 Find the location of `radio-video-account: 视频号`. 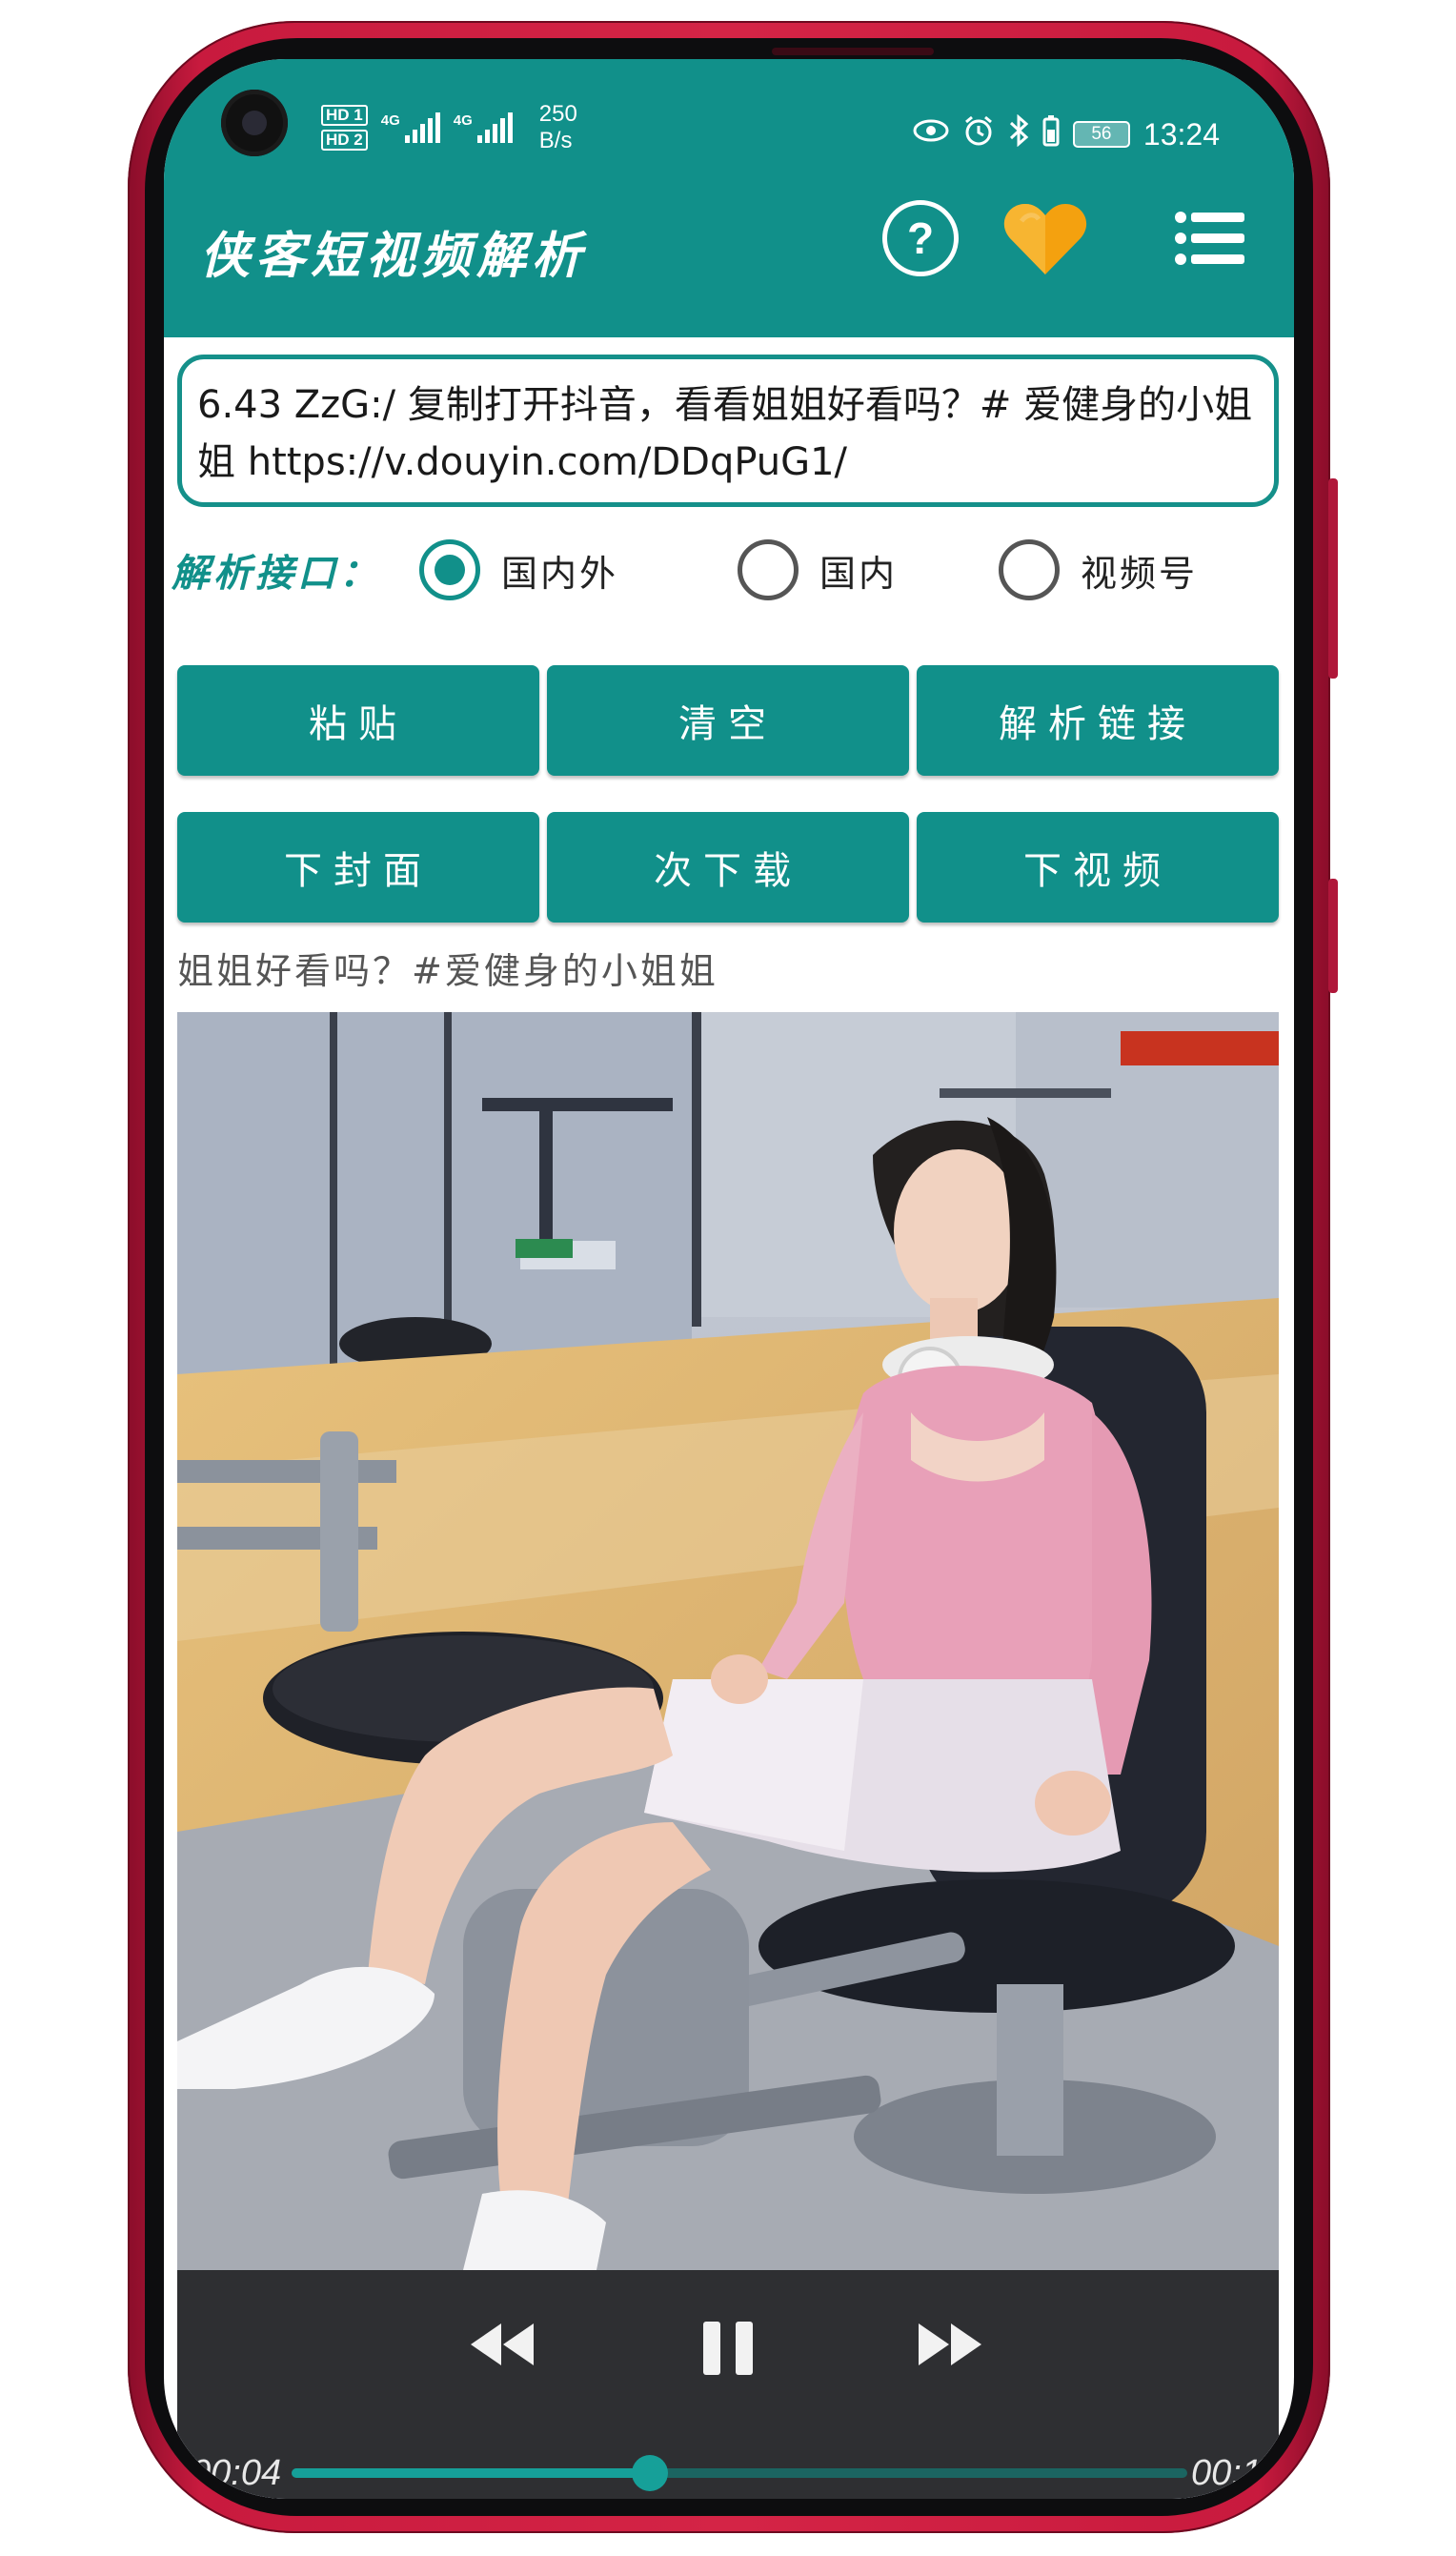

radio-video-account: 视频号 is located at coordinates (1098, 569).